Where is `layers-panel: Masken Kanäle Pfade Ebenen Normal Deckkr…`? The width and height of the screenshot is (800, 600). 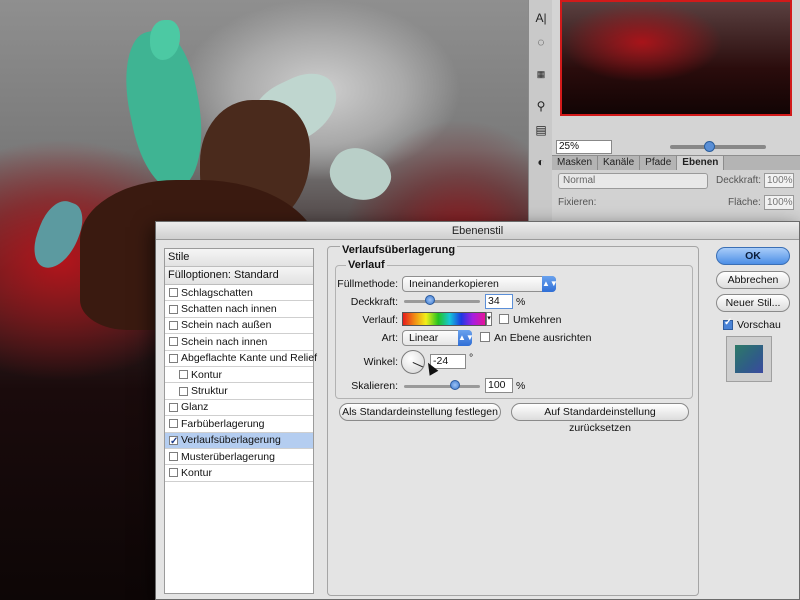 layers-panel: Masken Kanäle Pfade Ebenen Normal Deckkr… is located at coordinates (676, 190).